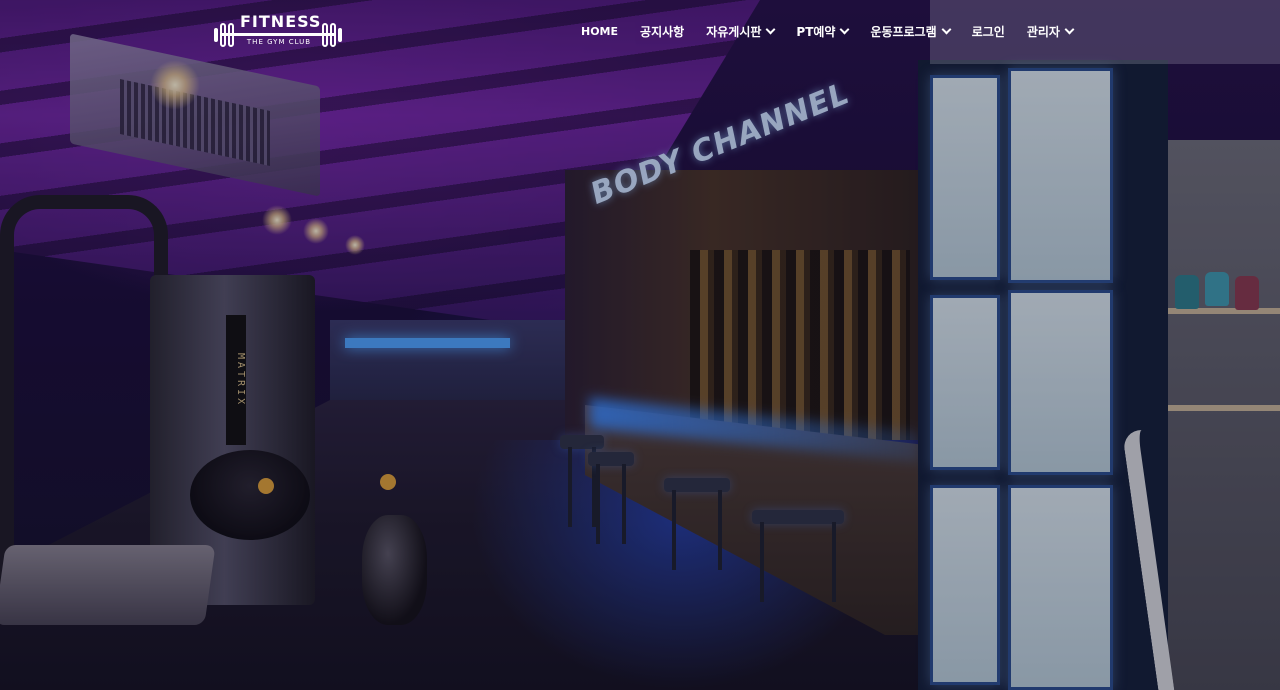 The width and height of the screenshot is (1280, 690). What do you see at coordinates (734, 31) in the screenshot?
I see `nav-free-board-label: 자유게시판` at bounding box center [734, 31].